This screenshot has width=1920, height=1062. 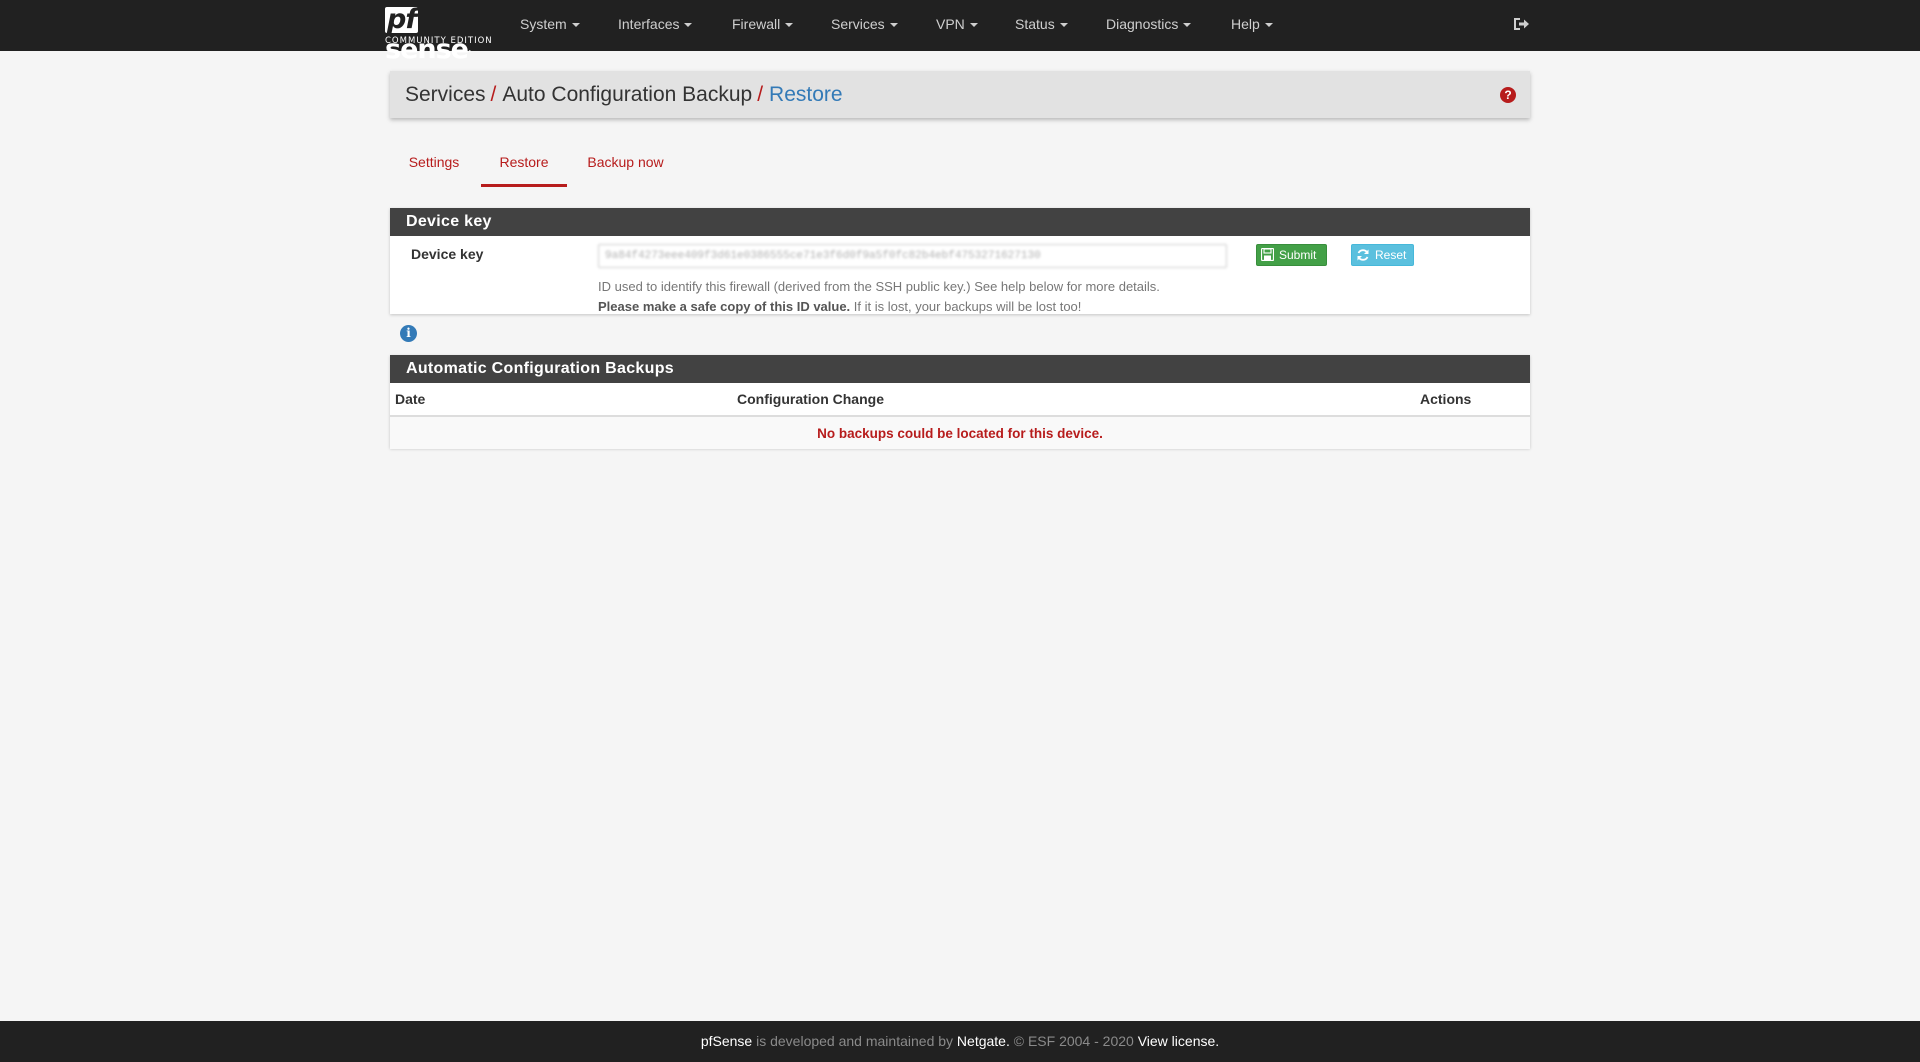 What do you see at coordinates (625, 165) in the screenshot?
I see `tab-backup-now: Backup now` at bounding box center [625, 165].